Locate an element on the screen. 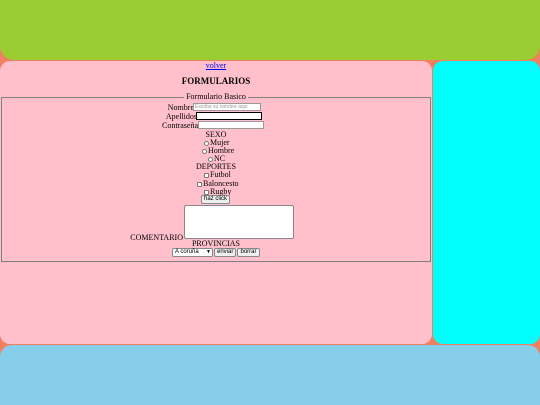  page-header is located at coordinates (270, 30).